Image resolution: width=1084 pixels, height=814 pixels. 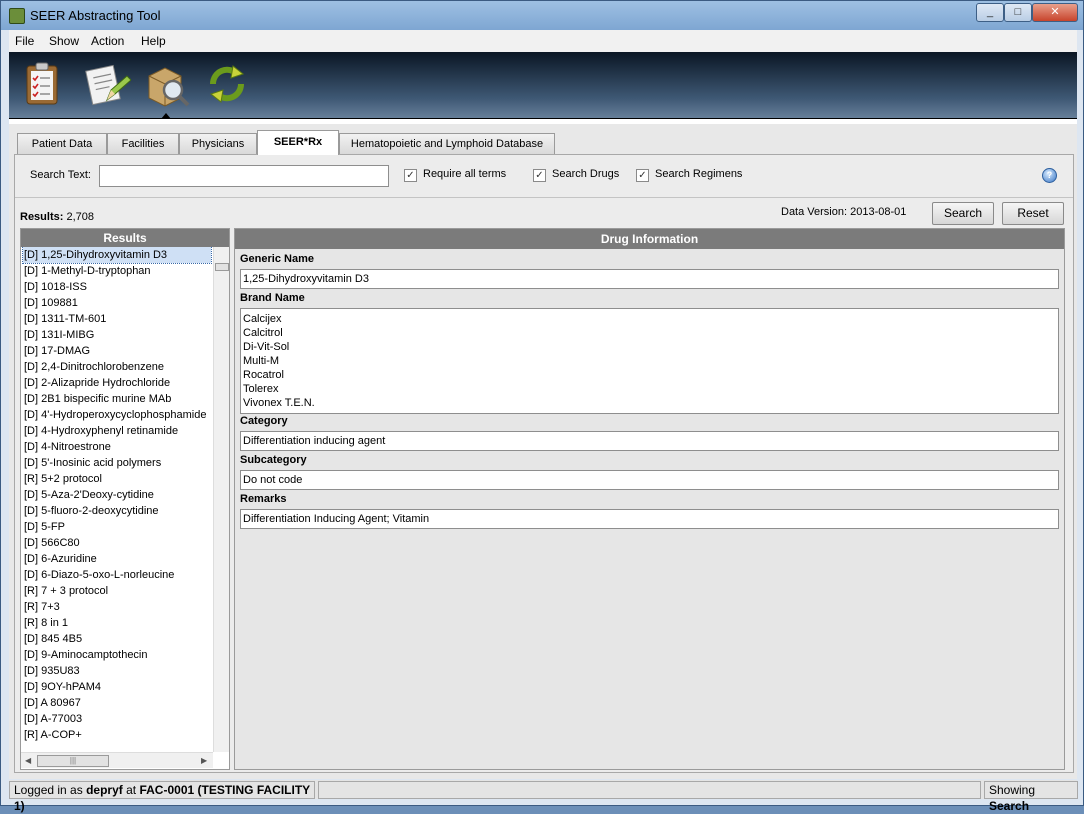 What do you see at coordinates (60, 175) in the screenshot?
I see `search-text-label: Search Text:` at bounding box center [60, 175].